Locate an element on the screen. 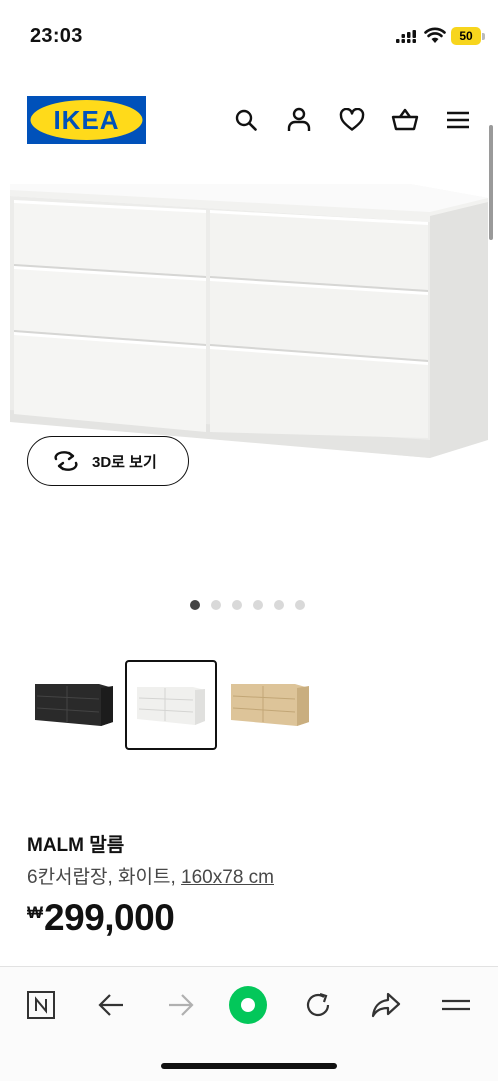 Image resolution: width=498 pixels, height=1081 pixels. carousel-dots is located at coordinates (247, 605).